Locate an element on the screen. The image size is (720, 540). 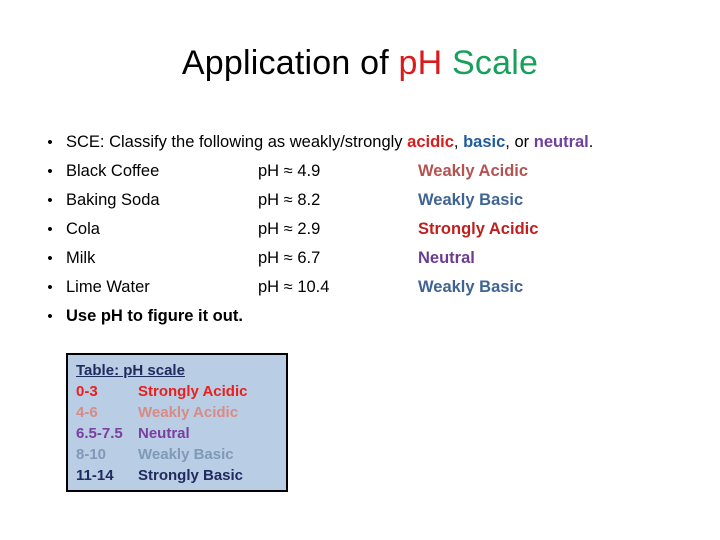
ph-range-value: 4-6 is located at coordinates (87, 412).